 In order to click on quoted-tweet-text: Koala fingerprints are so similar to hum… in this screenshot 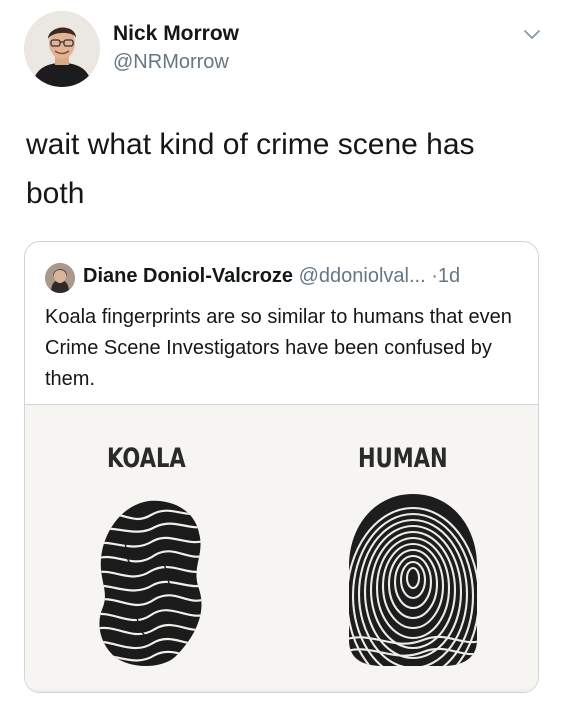, I will do `click(278, 348)`.